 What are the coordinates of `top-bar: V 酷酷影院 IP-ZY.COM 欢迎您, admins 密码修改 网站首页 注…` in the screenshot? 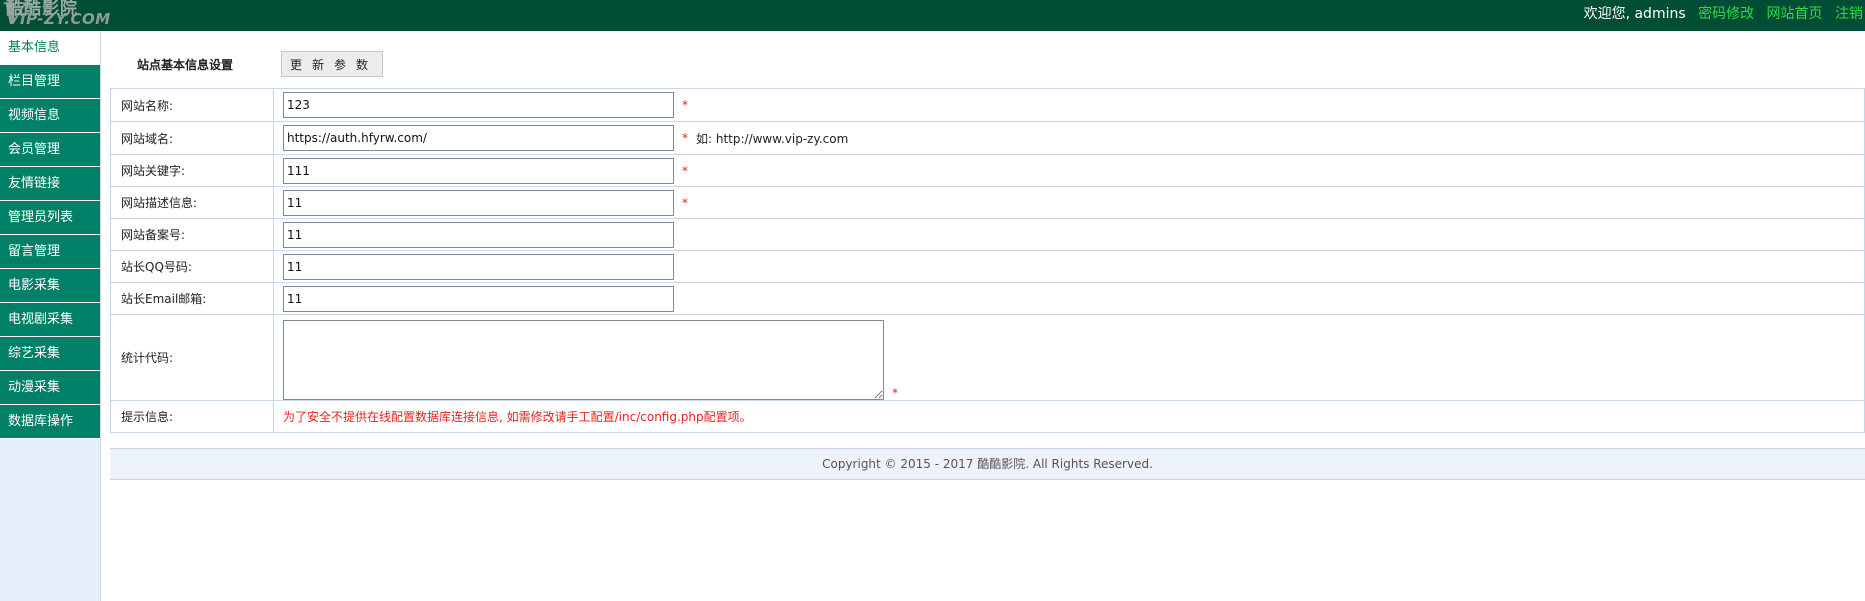 It's located at (932, 16).